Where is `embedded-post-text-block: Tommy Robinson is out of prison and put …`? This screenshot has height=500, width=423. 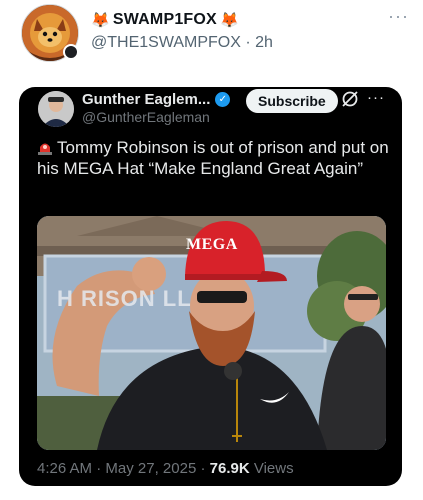 embedded-post-text-block: Tommy Robinson is out of prison and put … is located at coordinates (213, 158).